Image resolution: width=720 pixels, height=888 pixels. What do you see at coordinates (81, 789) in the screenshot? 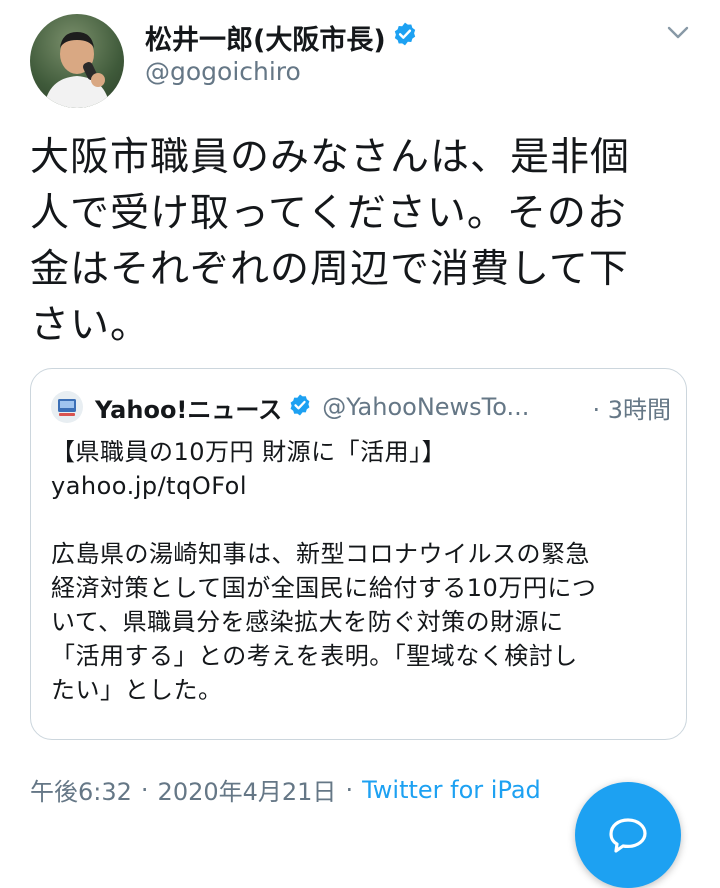
I see `tweet-time: 午後6:32` at bounding box center [81, 789].